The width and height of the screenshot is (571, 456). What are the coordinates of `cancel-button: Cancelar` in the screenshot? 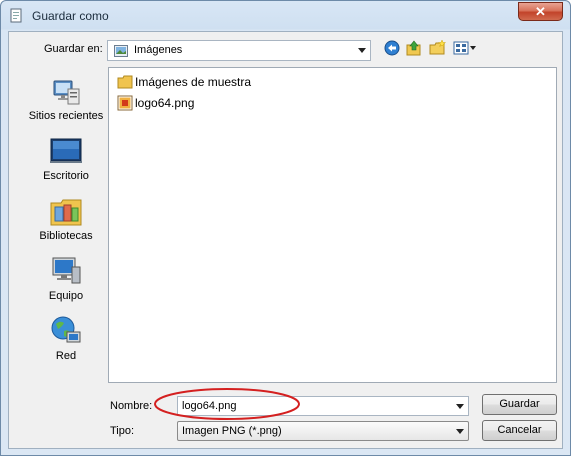 It's located at (519, 430).